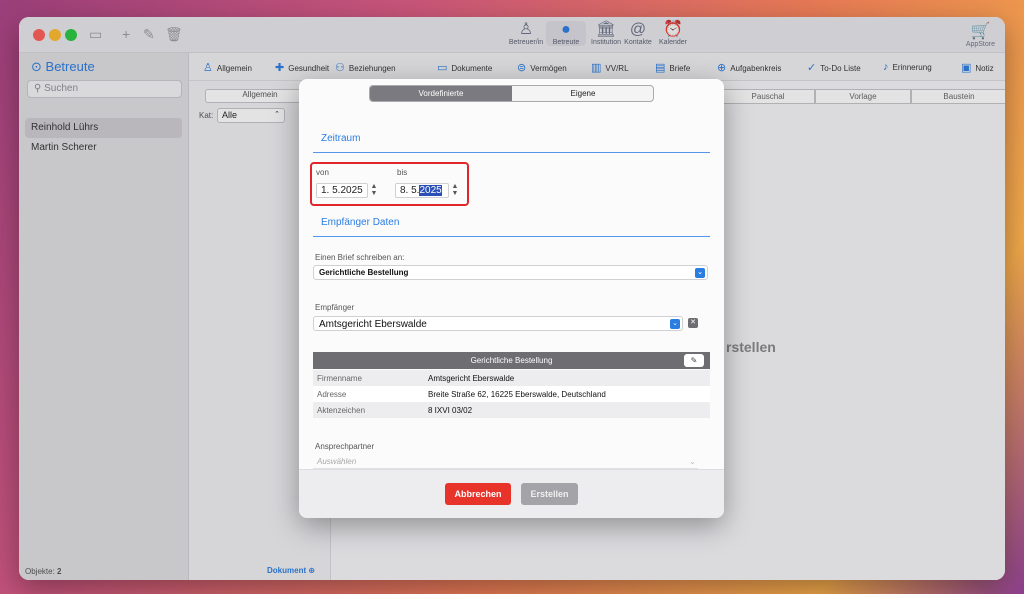 This screenshot has height=594, width=1024. What do you see at coordinates (374, 190) in the screenshot?
I see `von-date-stepper: ▲ ▼` at bounding box center [374, 190].